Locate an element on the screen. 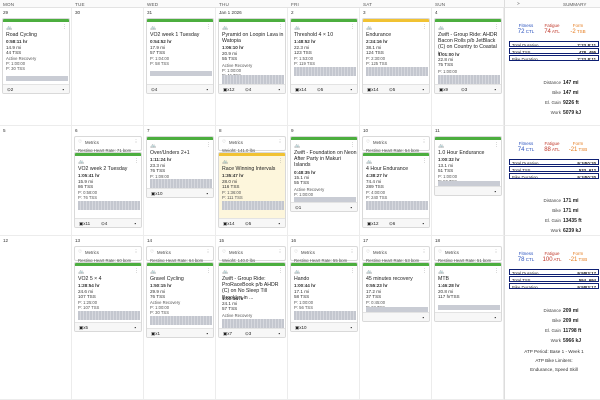  metrics-card: ♡ Metrics ⋮ Resting Heart Rate: 64 bpm is located at coordinates (180, 254).